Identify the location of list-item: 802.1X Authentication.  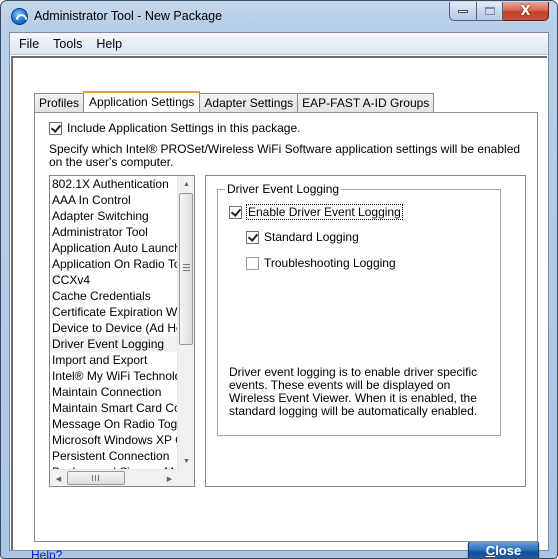
(114, 184).